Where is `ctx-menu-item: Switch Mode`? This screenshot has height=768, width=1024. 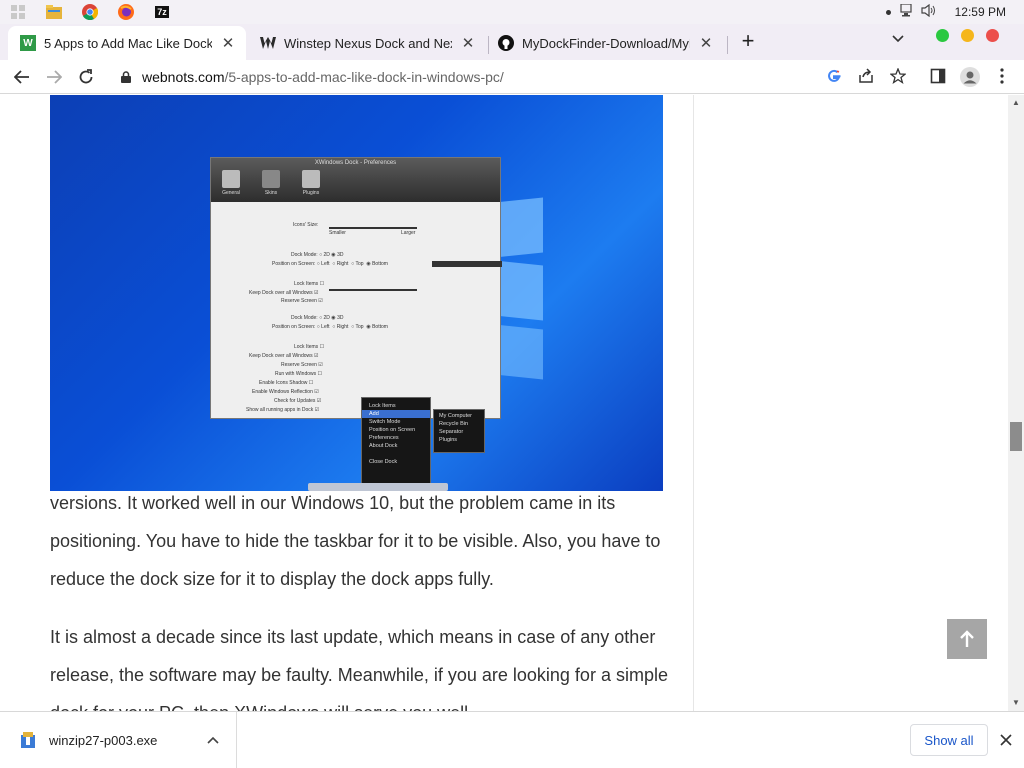 ctx-menu-item: Switch Mode is located at coordinates (385, 422).